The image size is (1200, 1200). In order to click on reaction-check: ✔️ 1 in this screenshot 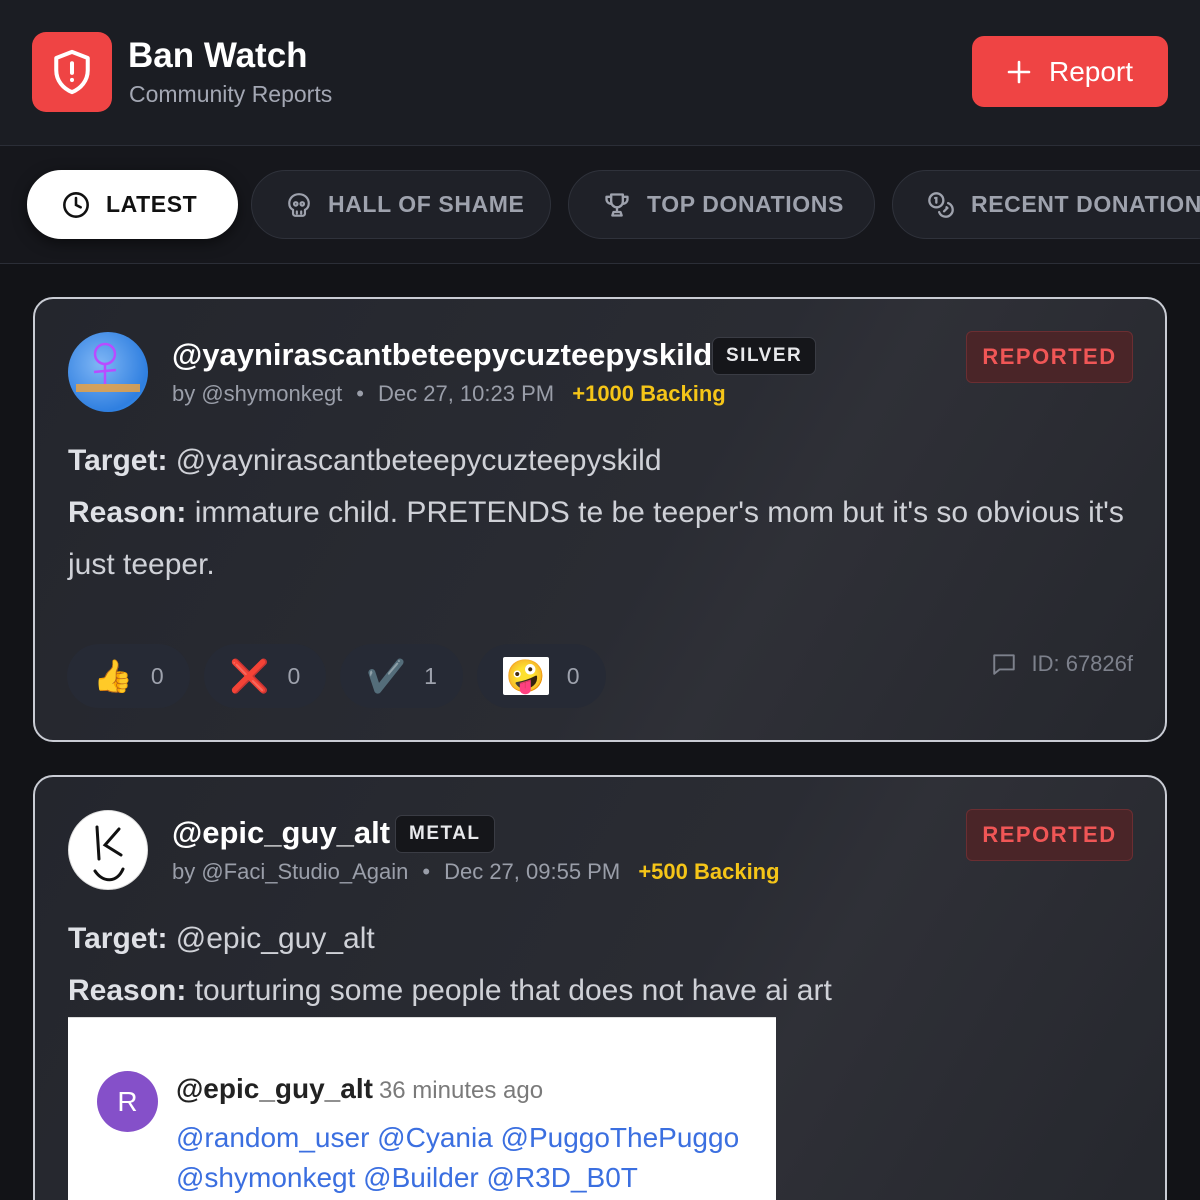, I will do `click(401, 676)`.